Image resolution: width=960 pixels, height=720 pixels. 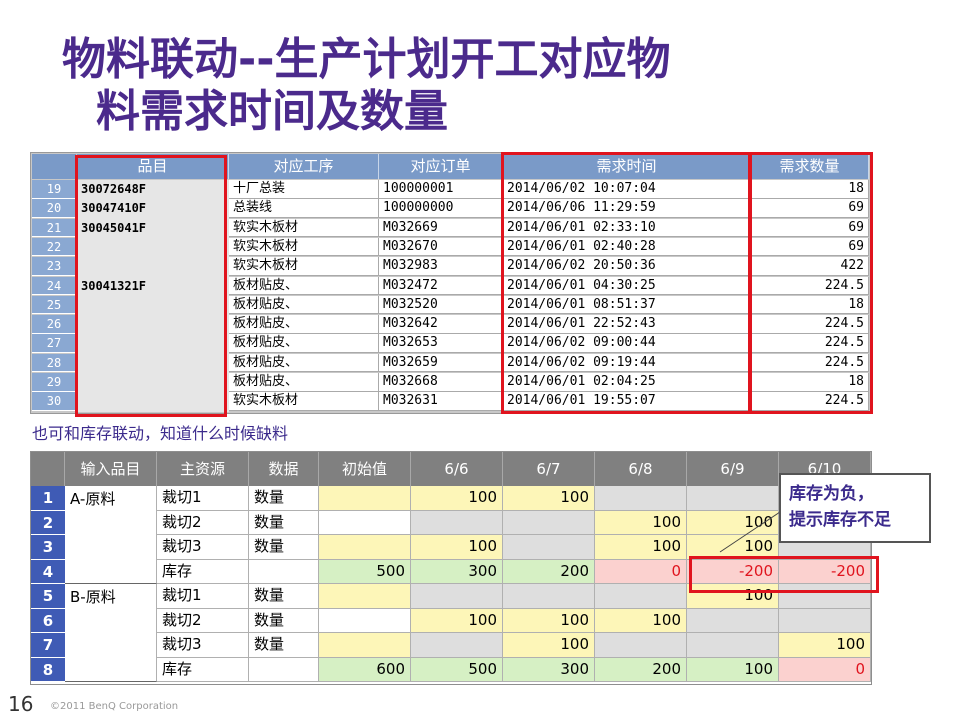 What do you see at coordinates (54, 363) in the screenshot?
I see `row-number: 28` at bounding box center [54, 363].